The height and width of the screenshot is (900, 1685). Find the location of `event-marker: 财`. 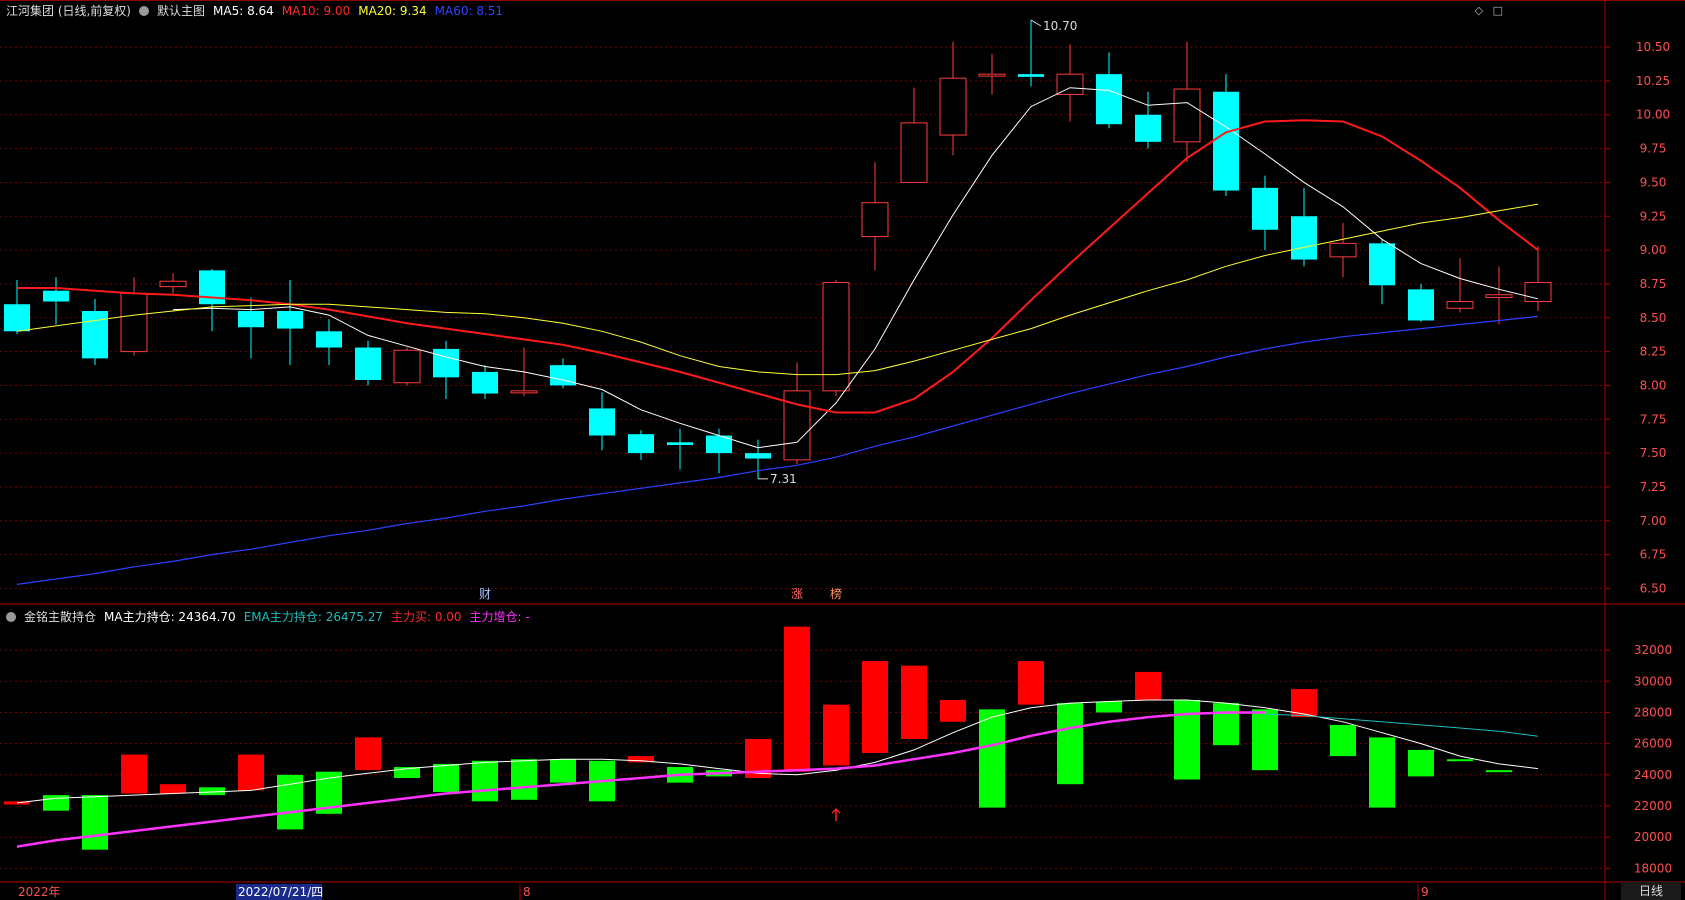

event-marker: 财 is located at coordinates (485, 594).